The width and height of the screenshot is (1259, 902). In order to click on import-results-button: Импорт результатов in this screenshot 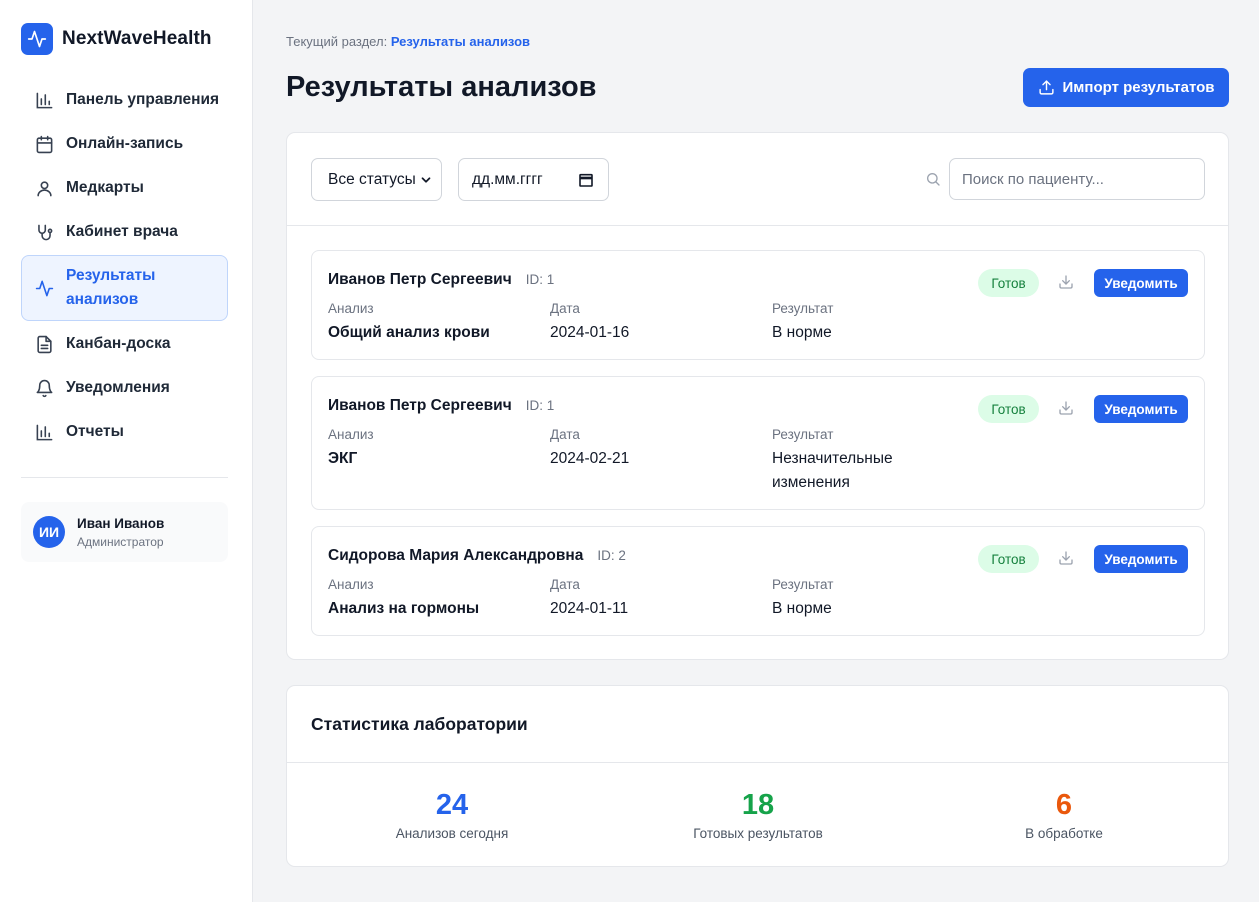, I will do `click(1126, 87)`.